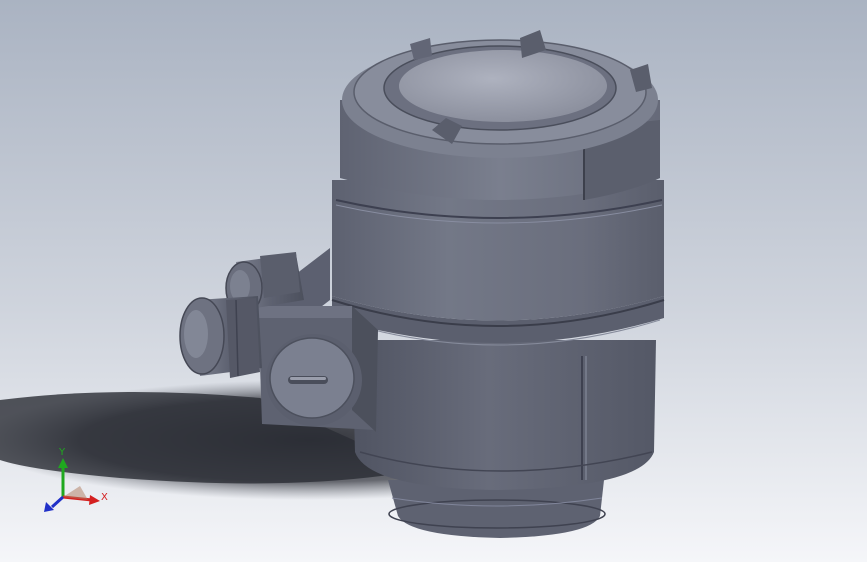 This screenshot has height=562, width=867. Describe the element at coordinates (220, 337) in the screenshot. I see `cable-gland-lower` at that location.